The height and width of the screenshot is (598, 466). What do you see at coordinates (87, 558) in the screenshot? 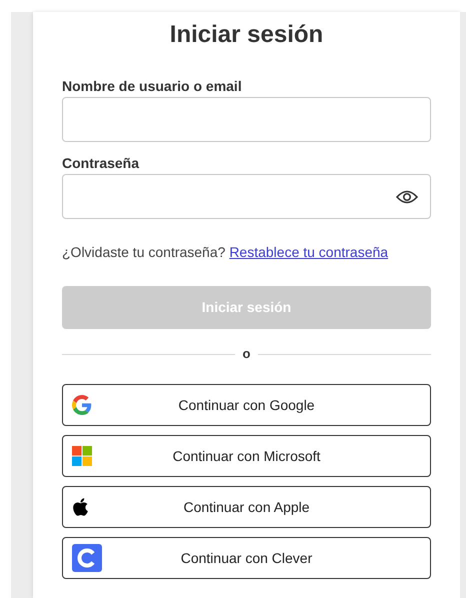
I see `clever-logo-icon` at bounding box center [87, 558].